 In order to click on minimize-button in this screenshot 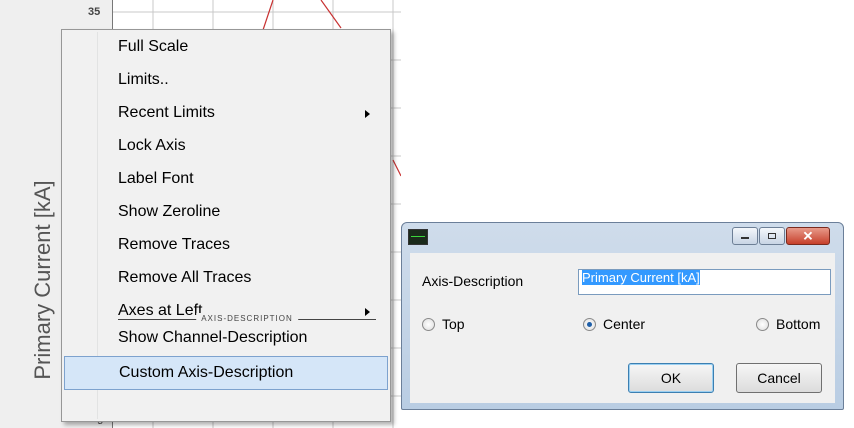, I will do `click(745, 236)`.